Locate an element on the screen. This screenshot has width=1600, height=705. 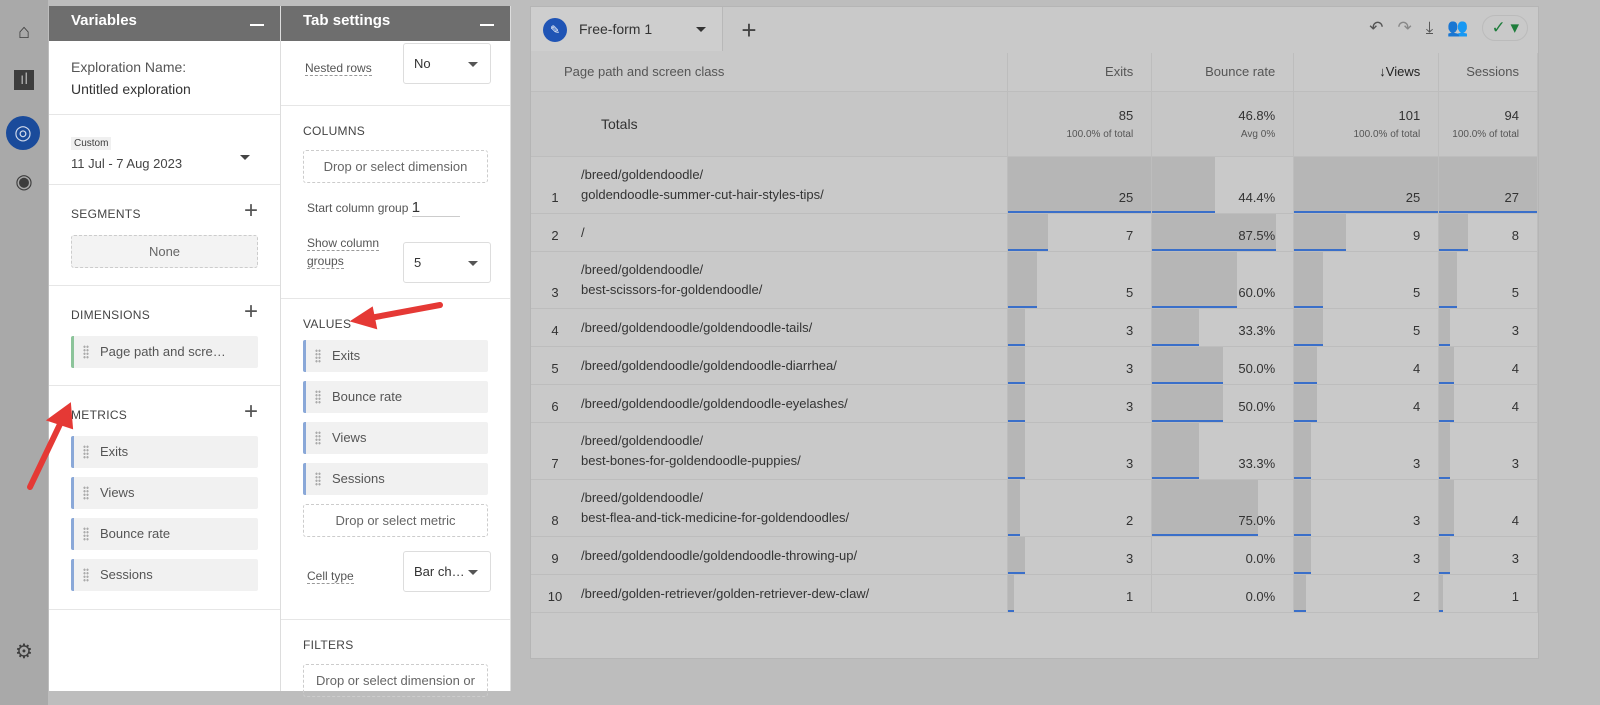
cell-type-label: Cell type is located at coordinates (330, 576).